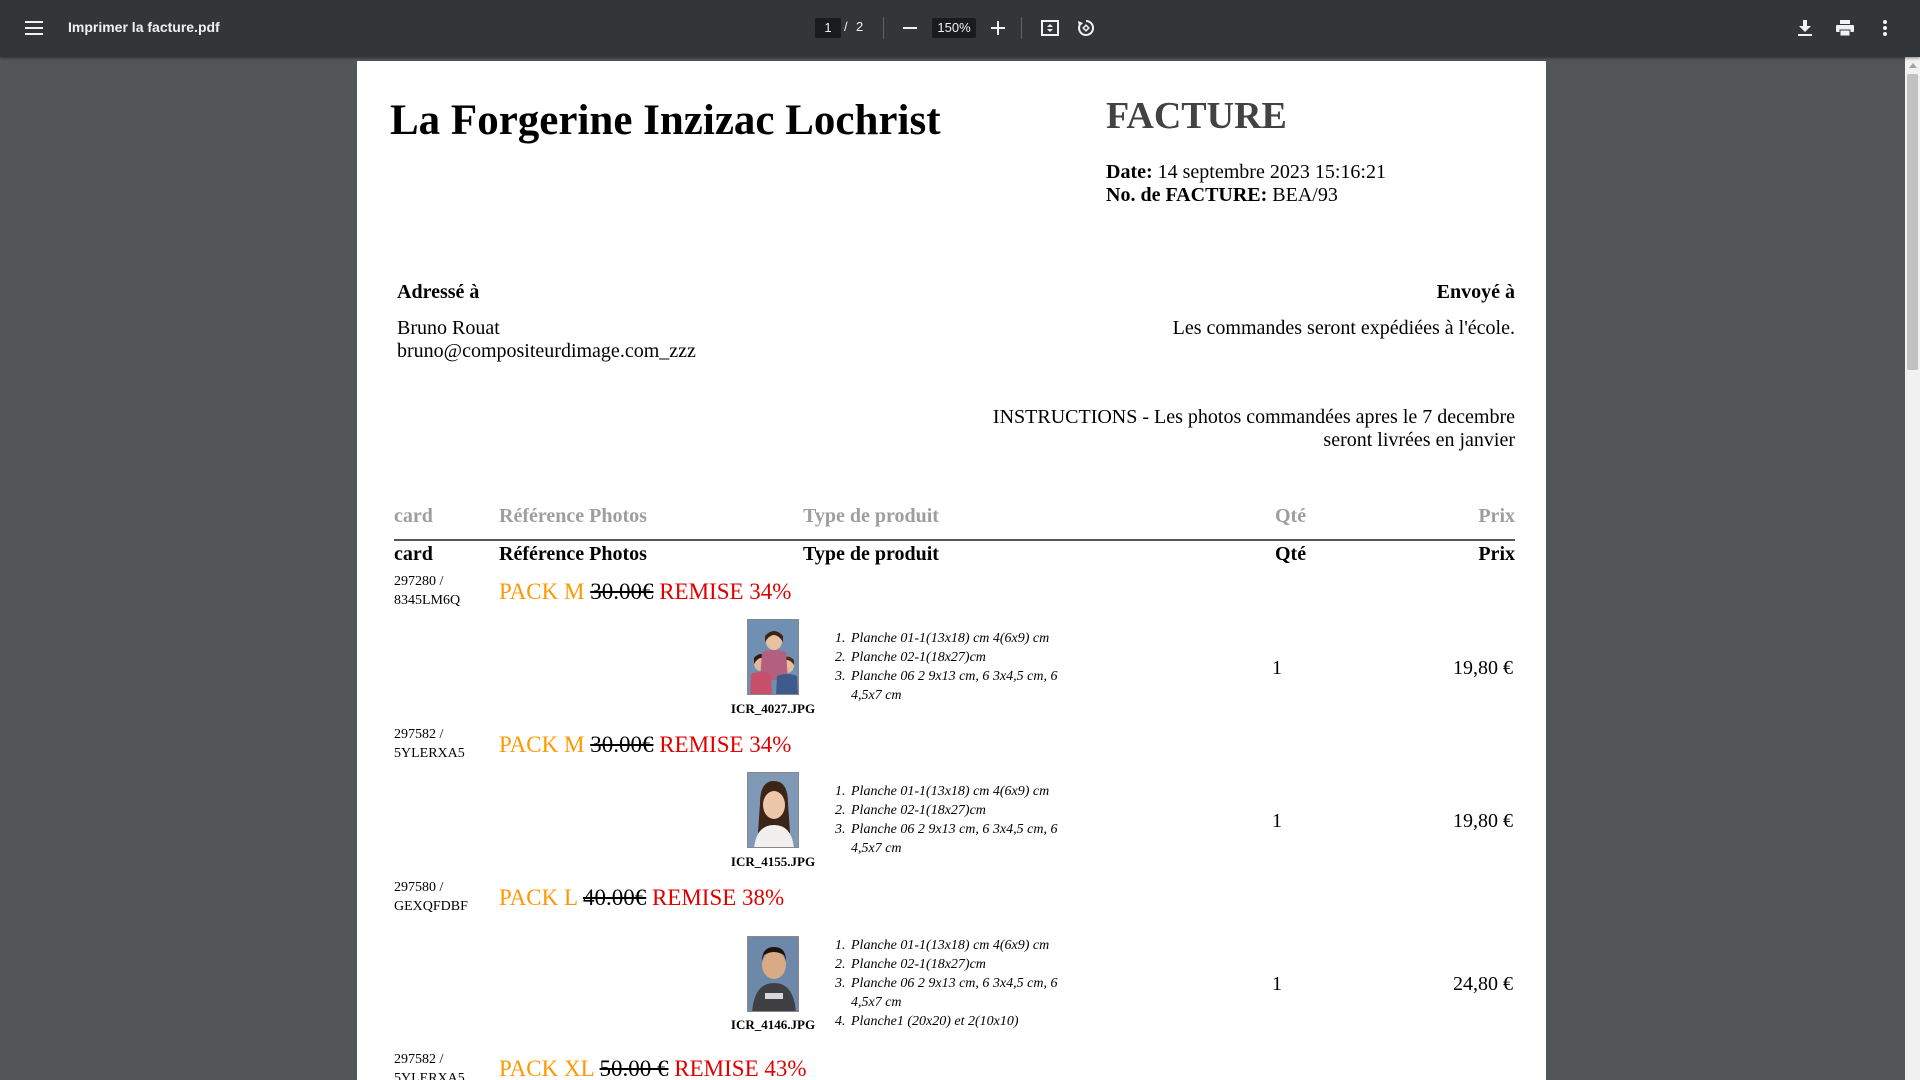  Describe the element at coordinates (546, 351) in the screenshot. I see `billing-email: bruno@compositeurdimage.com_zzz` at that location.